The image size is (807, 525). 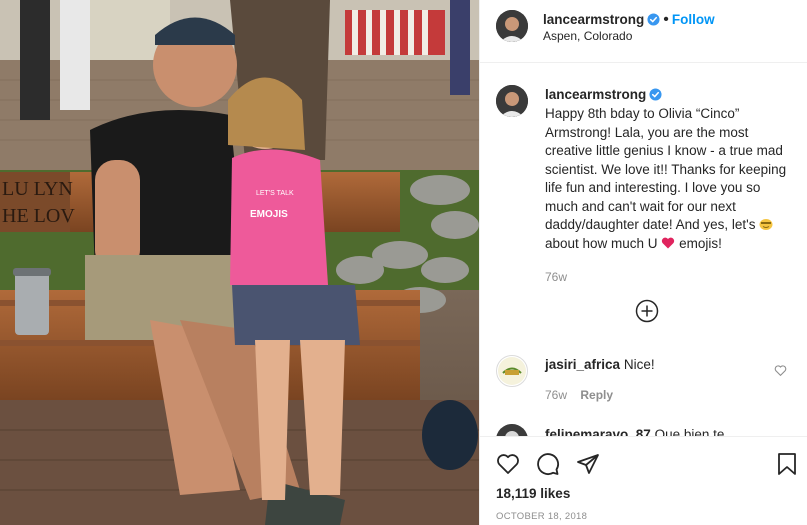 I want to click on like-button, so click(x=508, y=466).